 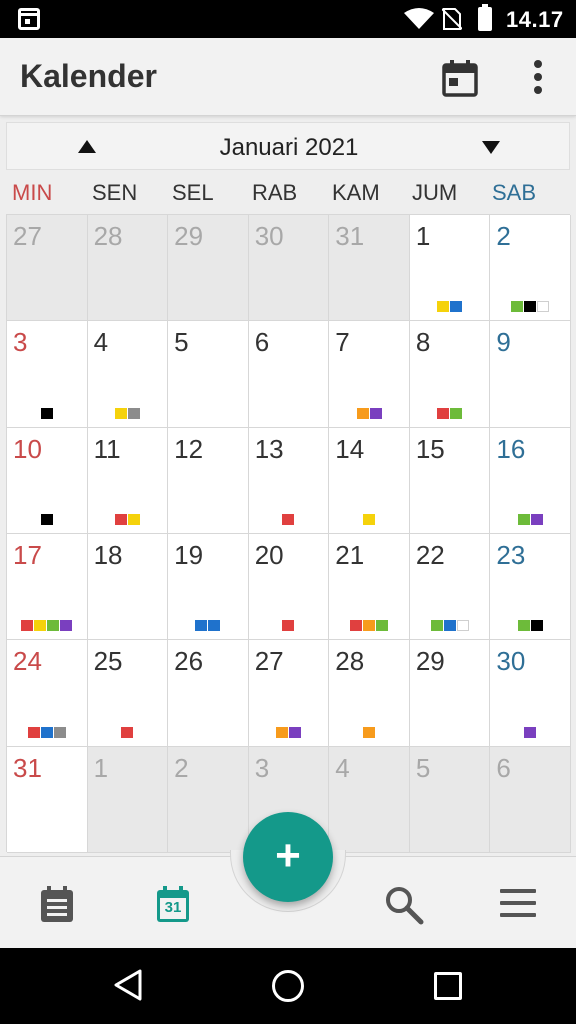 What do you see at coordinates (193, 192) in the screenshot?
I see `weekday-label: SEL` at bounding box center [193, 192].